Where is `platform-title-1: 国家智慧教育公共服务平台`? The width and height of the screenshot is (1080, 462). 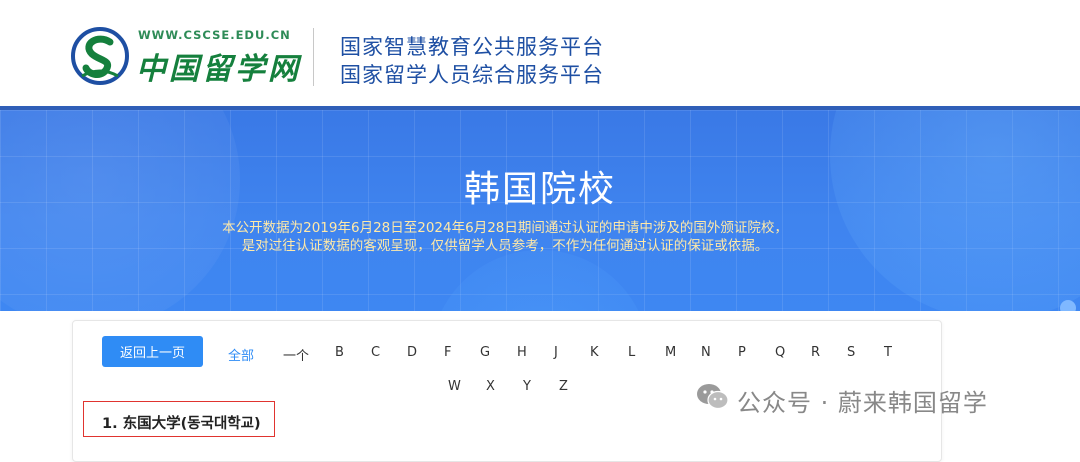
platform-title-1: 国家智慧教育公共服务平台 is located at coordinates (472, 47).